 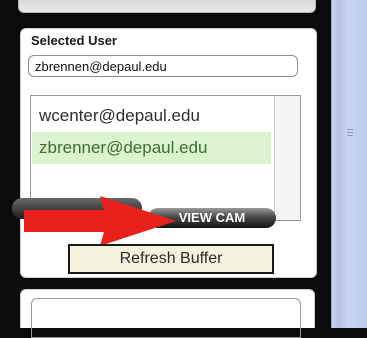 I want to click on drag-grip-icon, so click(x=350, y=134).